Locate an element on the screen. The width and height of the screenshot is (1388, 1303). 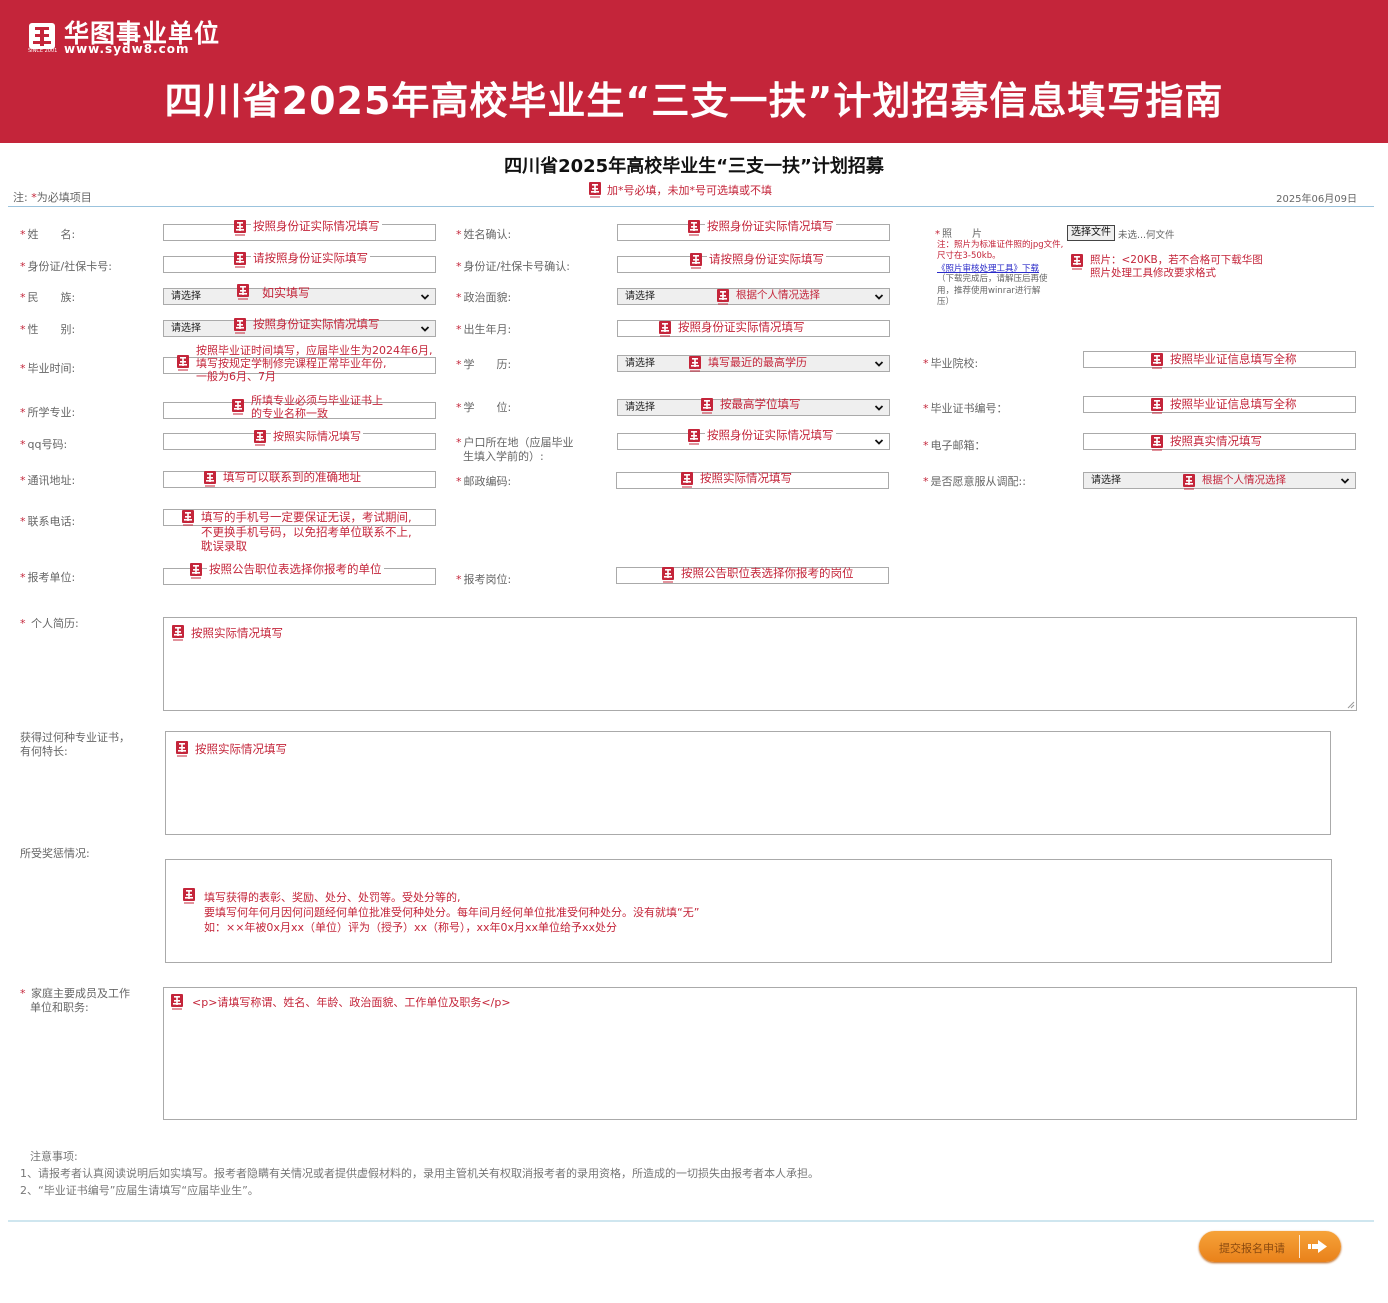
id-confirm-label: * 身份证/社保卡号确认: is located at coordinates (513, 266).